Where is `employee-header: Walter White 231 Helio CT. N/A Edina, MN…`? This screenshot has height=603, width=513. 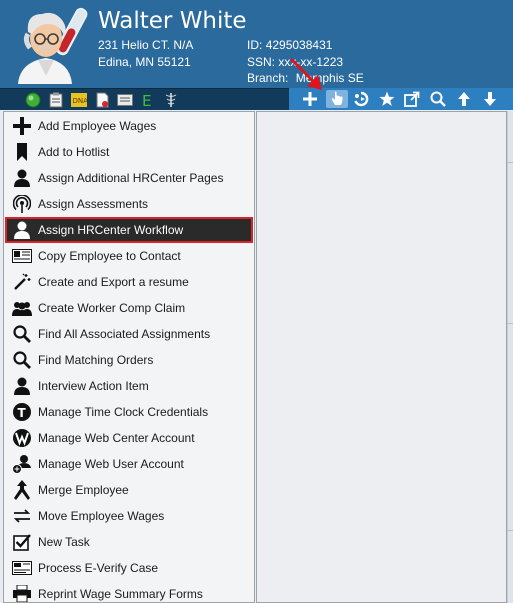 employee-header: Walter White 231 Helio CT. N/A Edina, MN… is located at coordinates (256, 44).